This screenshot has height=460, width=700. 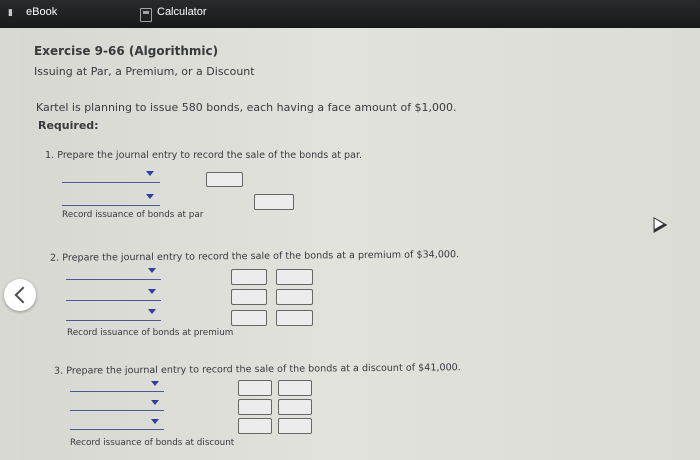 I want to click on required-heading: Required:, so click(x=68, y=125).